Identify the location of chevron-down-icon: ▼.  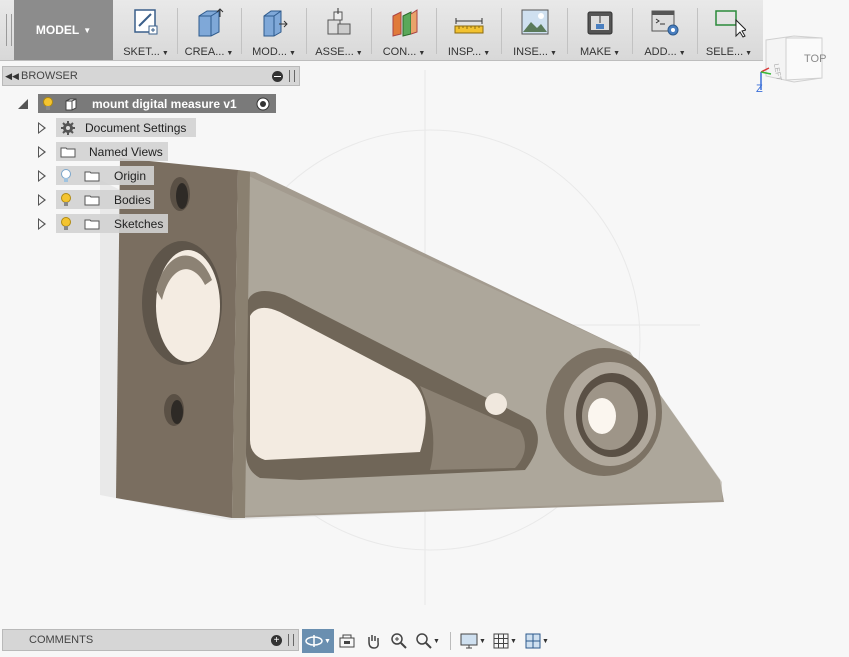
(87, 30).